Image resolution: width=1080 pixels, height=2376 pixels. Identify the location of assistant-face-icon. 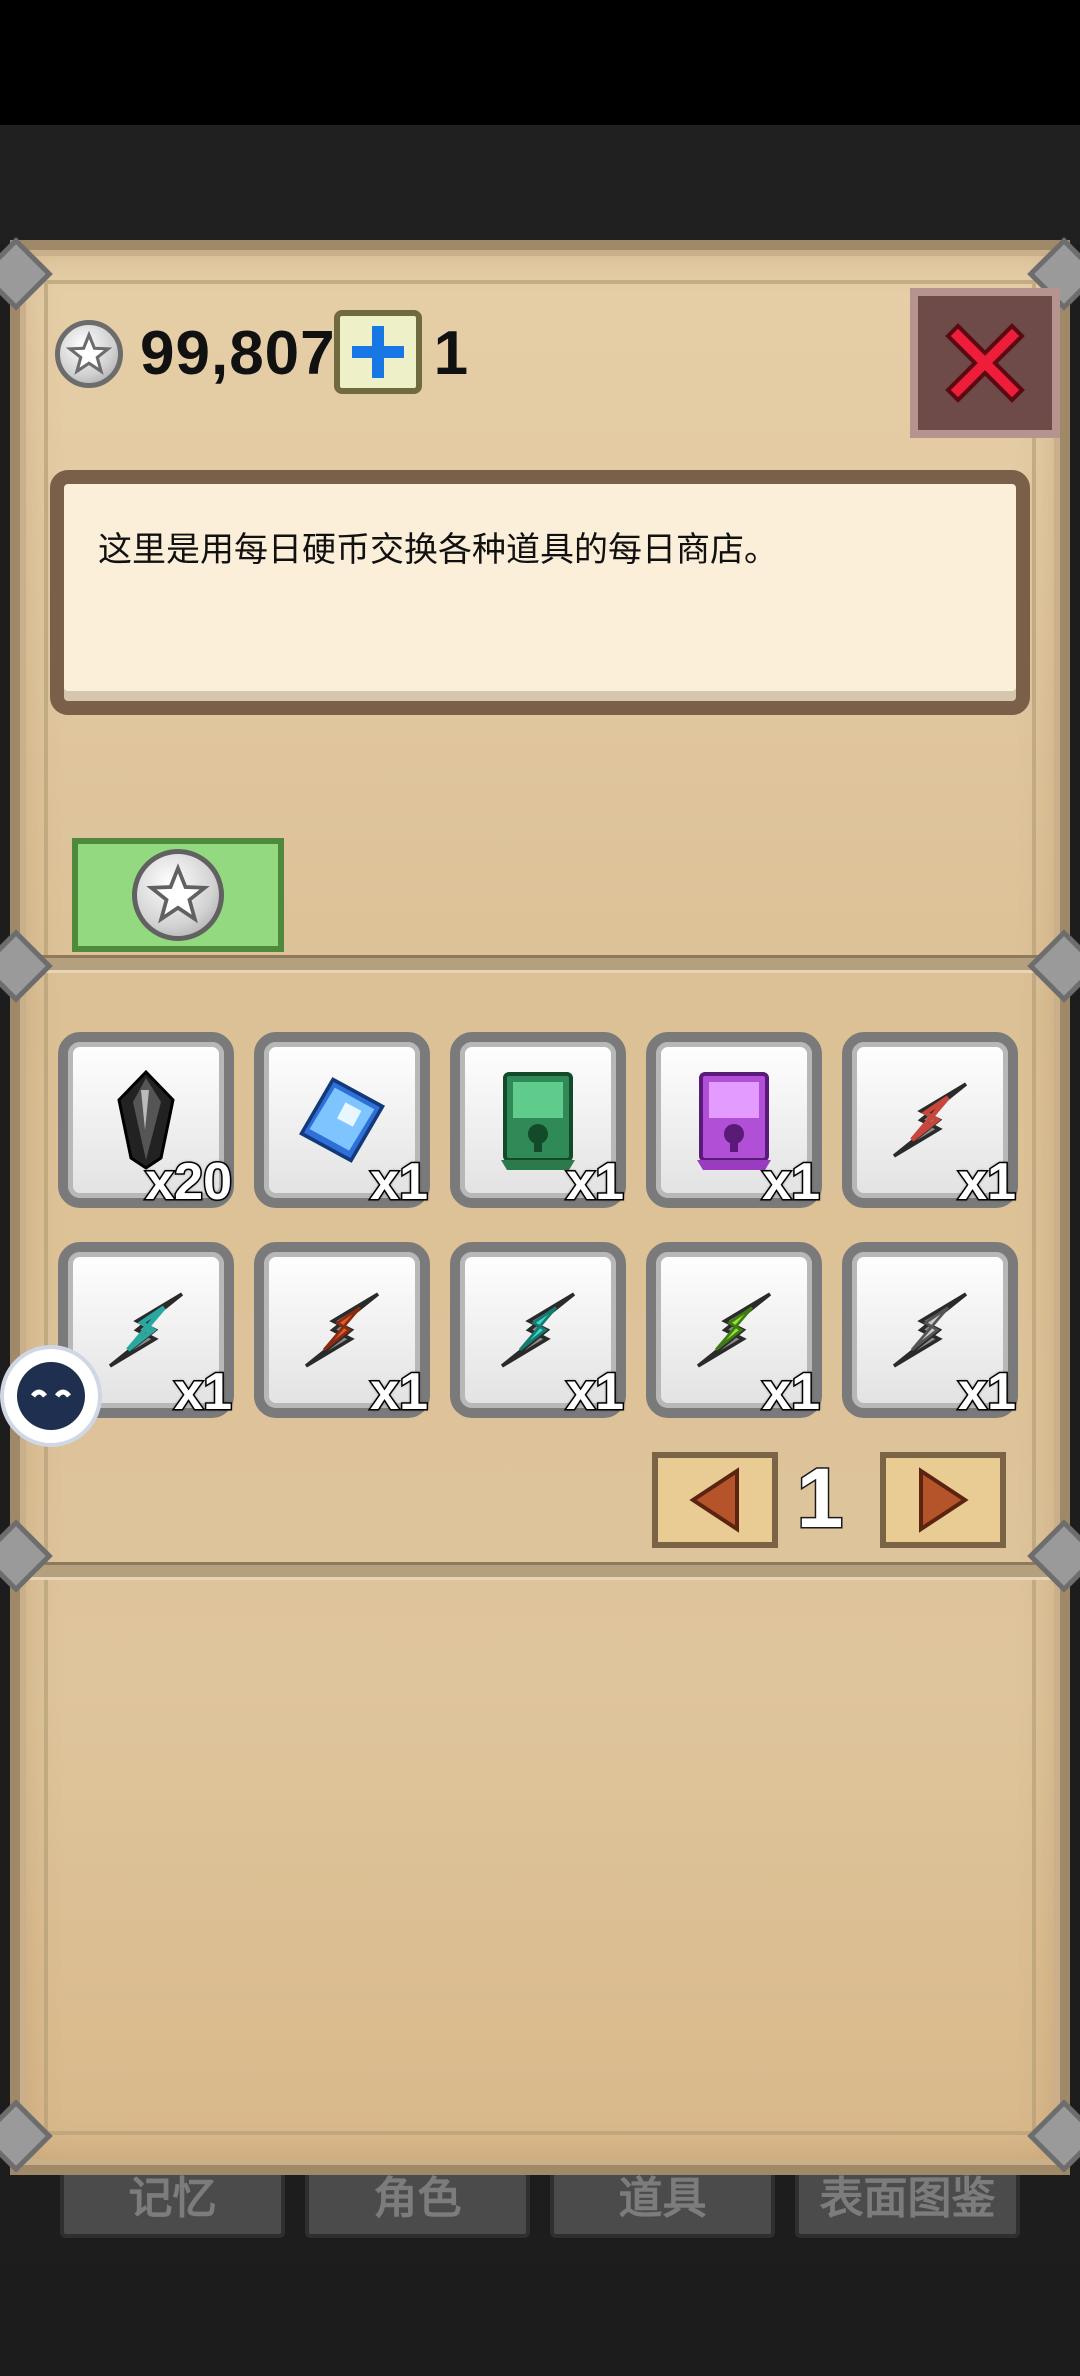
(51, 1396).